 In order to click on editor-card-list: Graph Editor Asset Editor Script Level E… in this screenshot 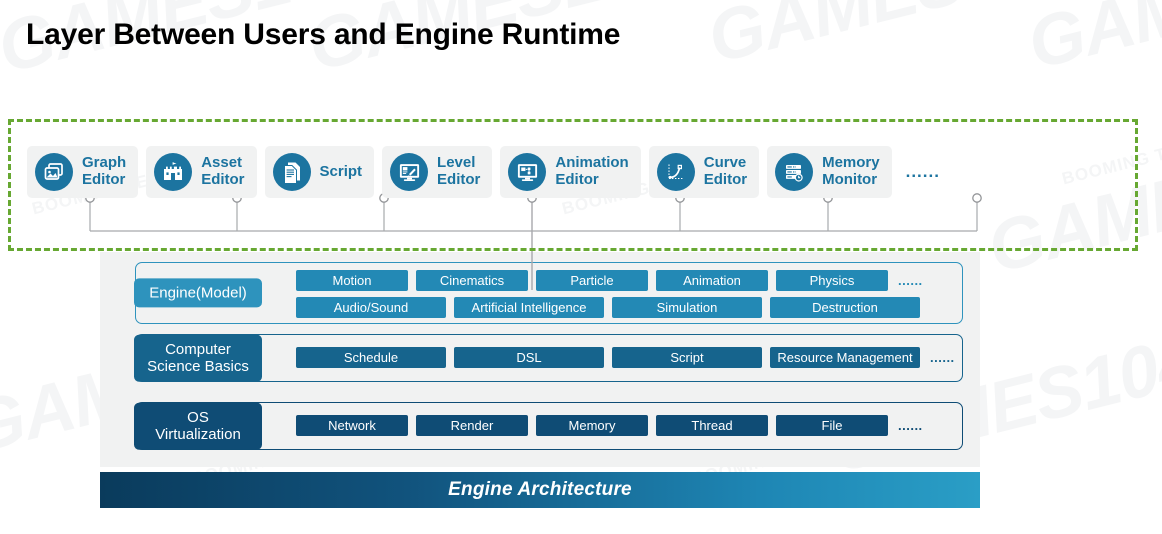, I will do `click(483, 172)`.